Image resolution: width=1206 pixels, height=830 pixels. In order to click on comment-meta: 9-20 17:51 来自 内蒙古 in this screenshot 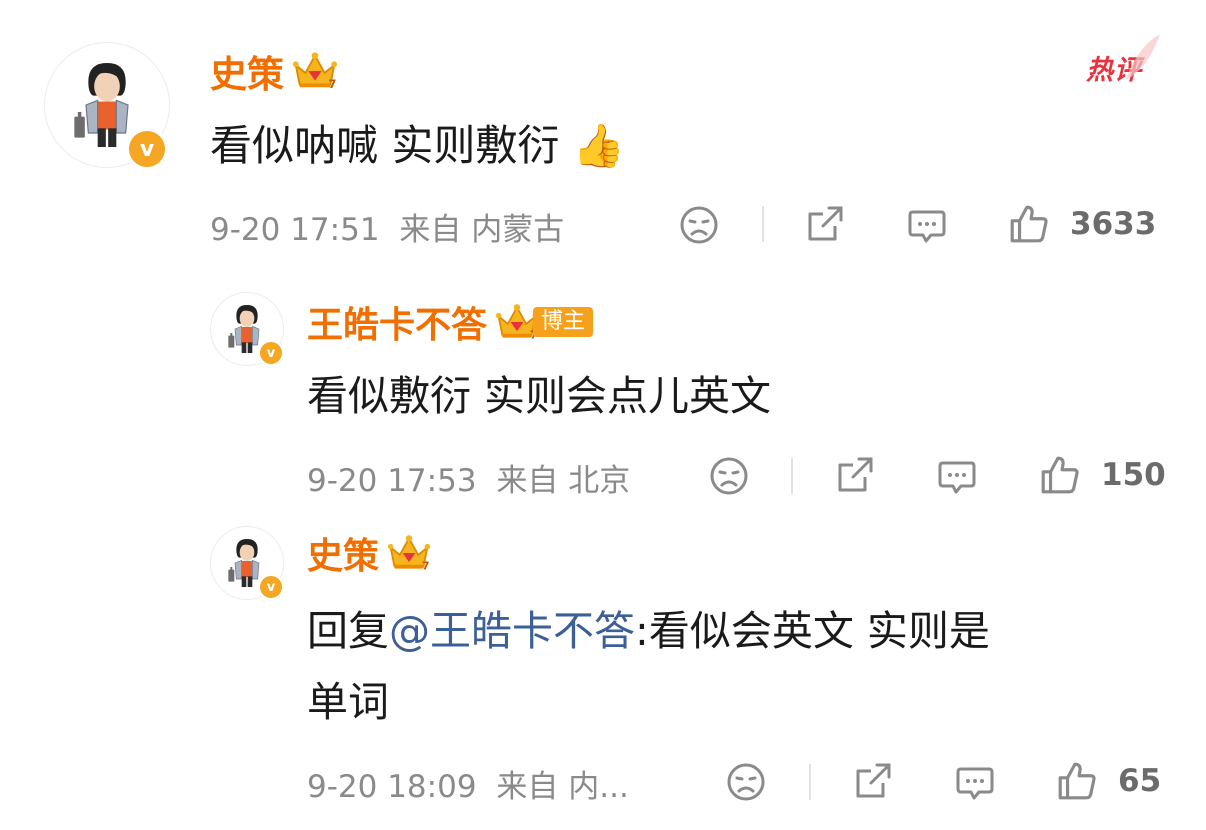, I will do `click(387, 226)`.